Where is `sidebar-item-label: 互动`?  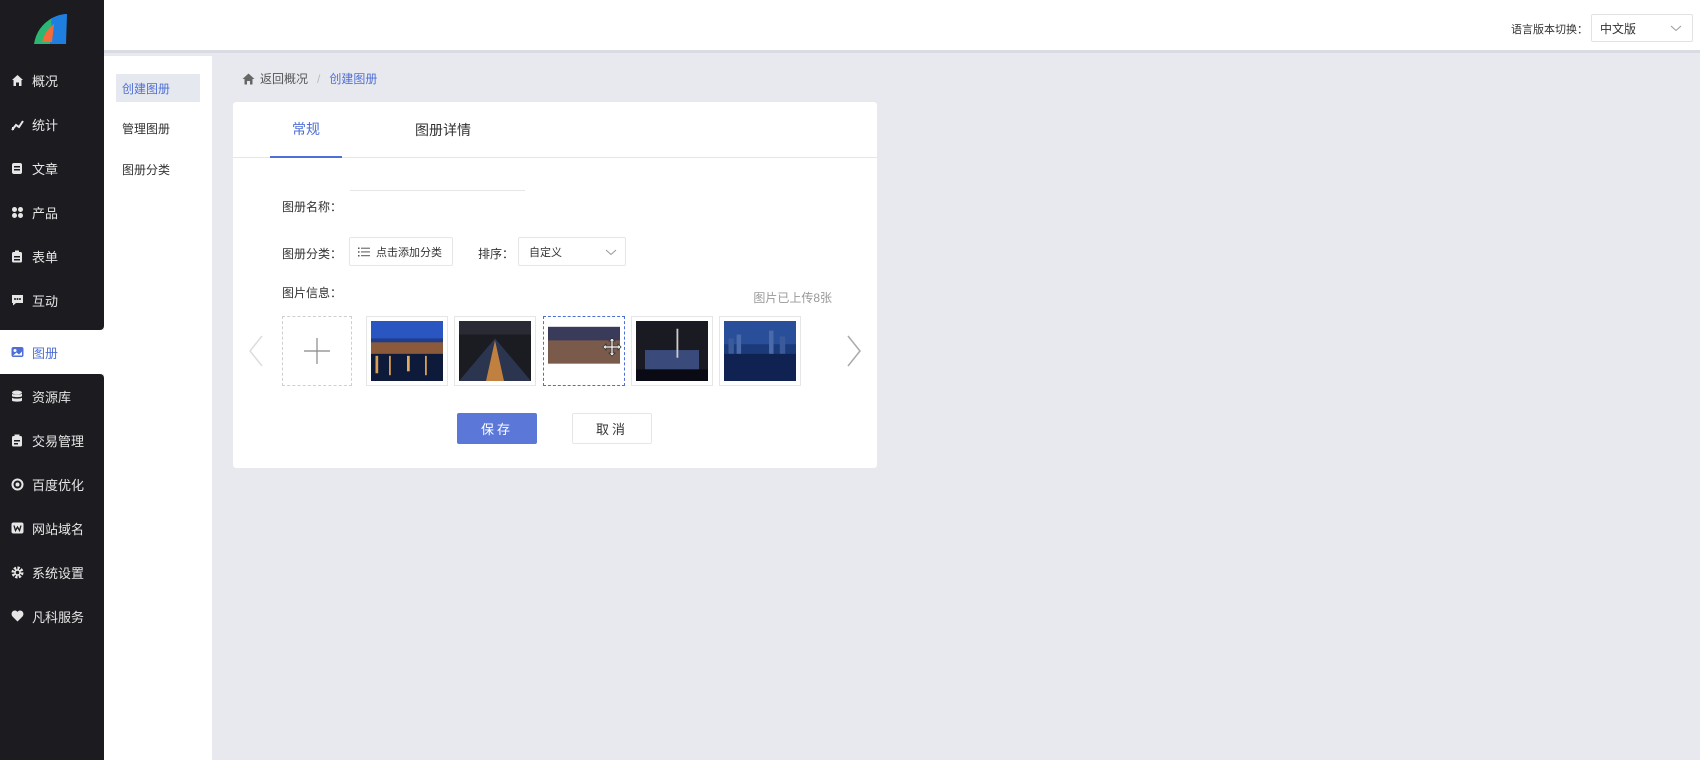 sidebar-item-label: 互动 is located at coordinates (45, 301).